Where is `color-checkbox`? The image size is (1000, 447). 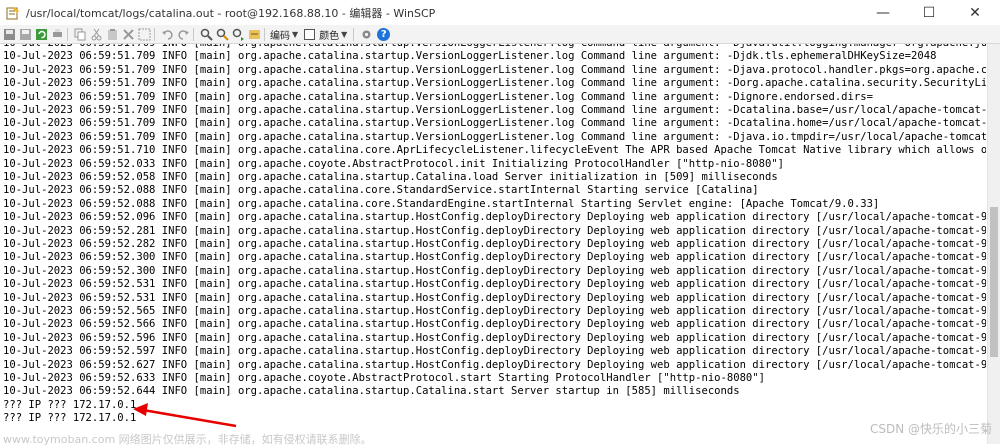
color-checkbox is located at coordinates (310, 34).